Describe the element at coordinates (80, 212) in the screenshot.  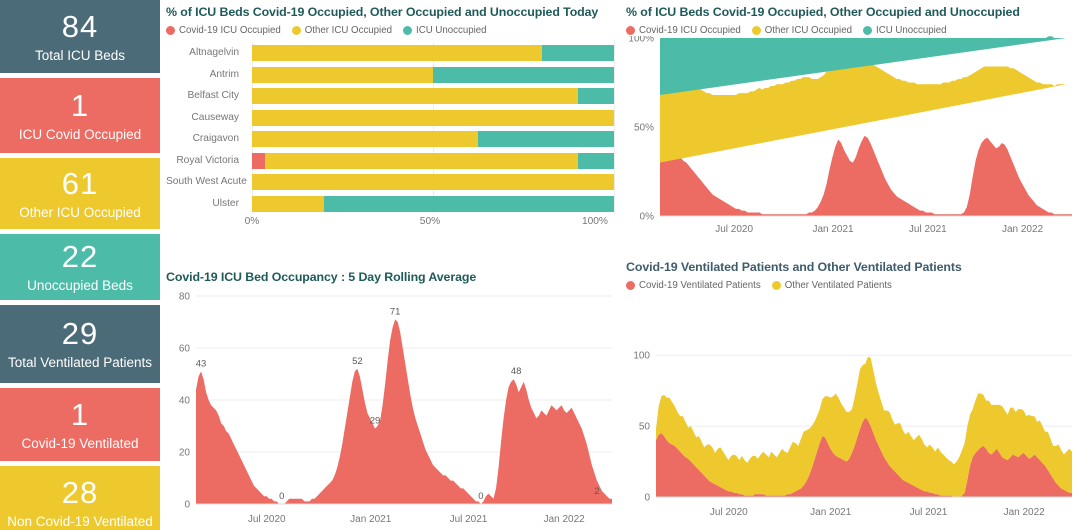
I see `kpi-label-other-icu-occupied: Other ICU Occupied` at that location.